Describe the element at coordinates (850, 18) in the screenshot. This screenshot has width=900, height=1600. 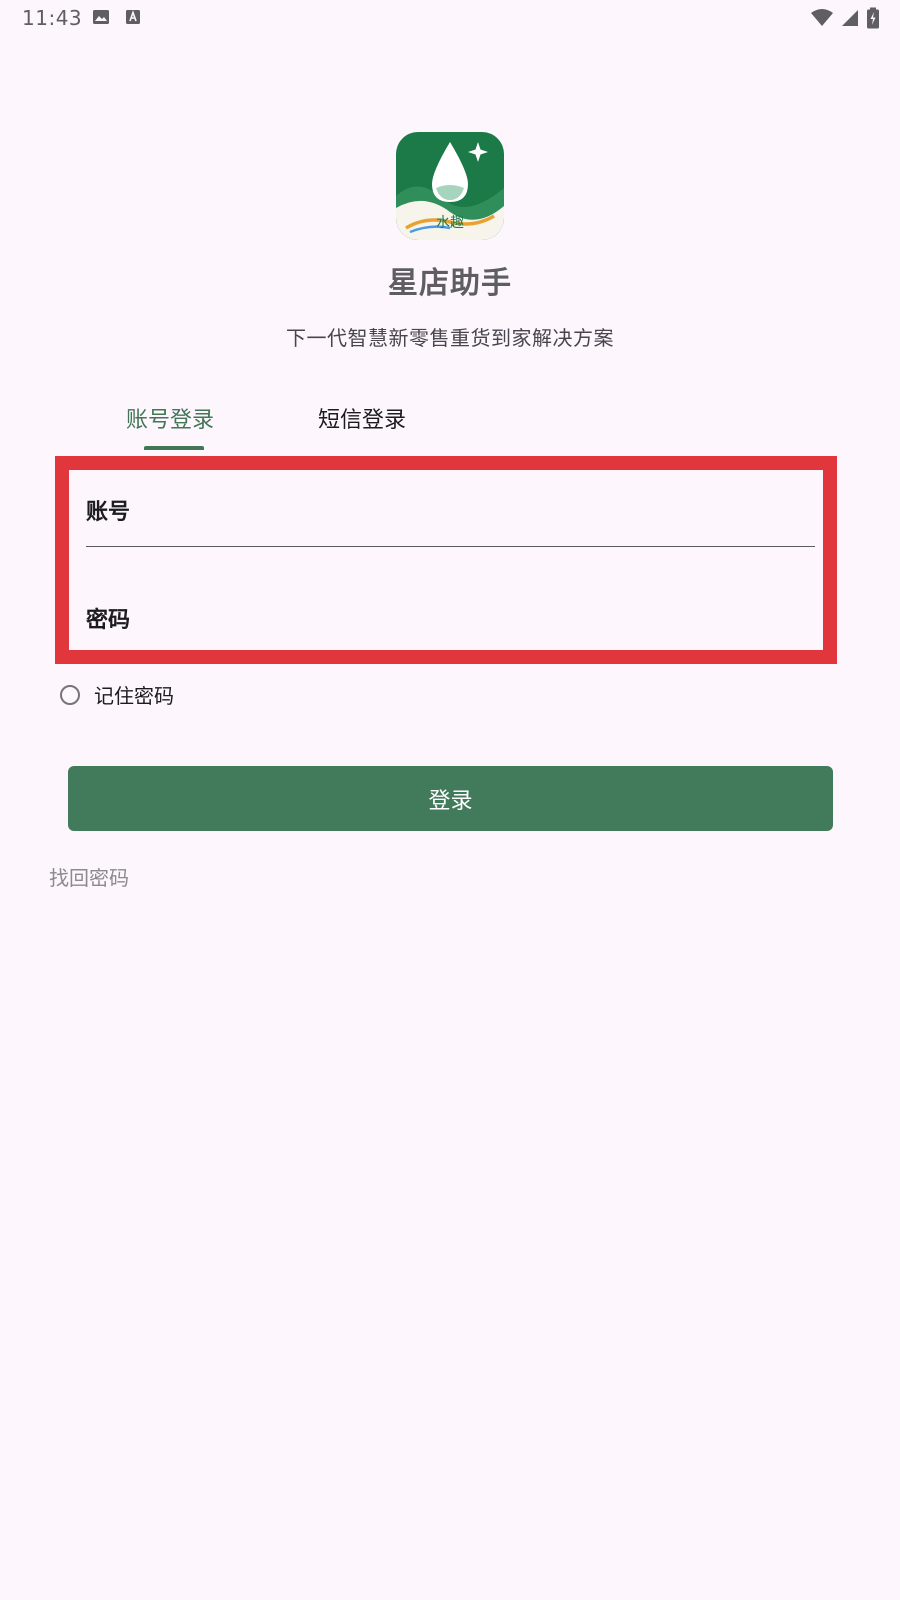
I see `signal-icon` at that location.